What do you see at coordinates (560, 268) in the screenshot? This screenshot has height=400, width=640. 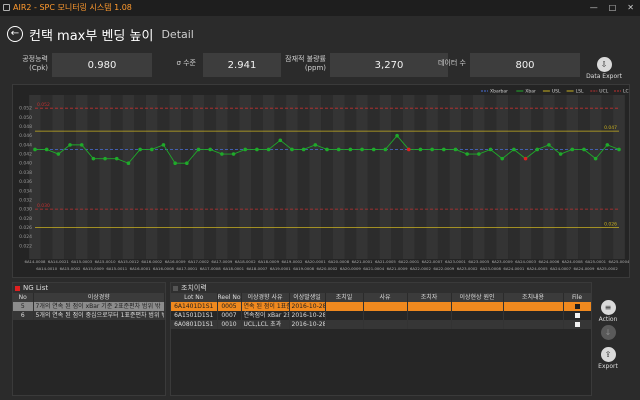 I see `x-tick-label: 6A24-0007` at bounding box center [560, 268].